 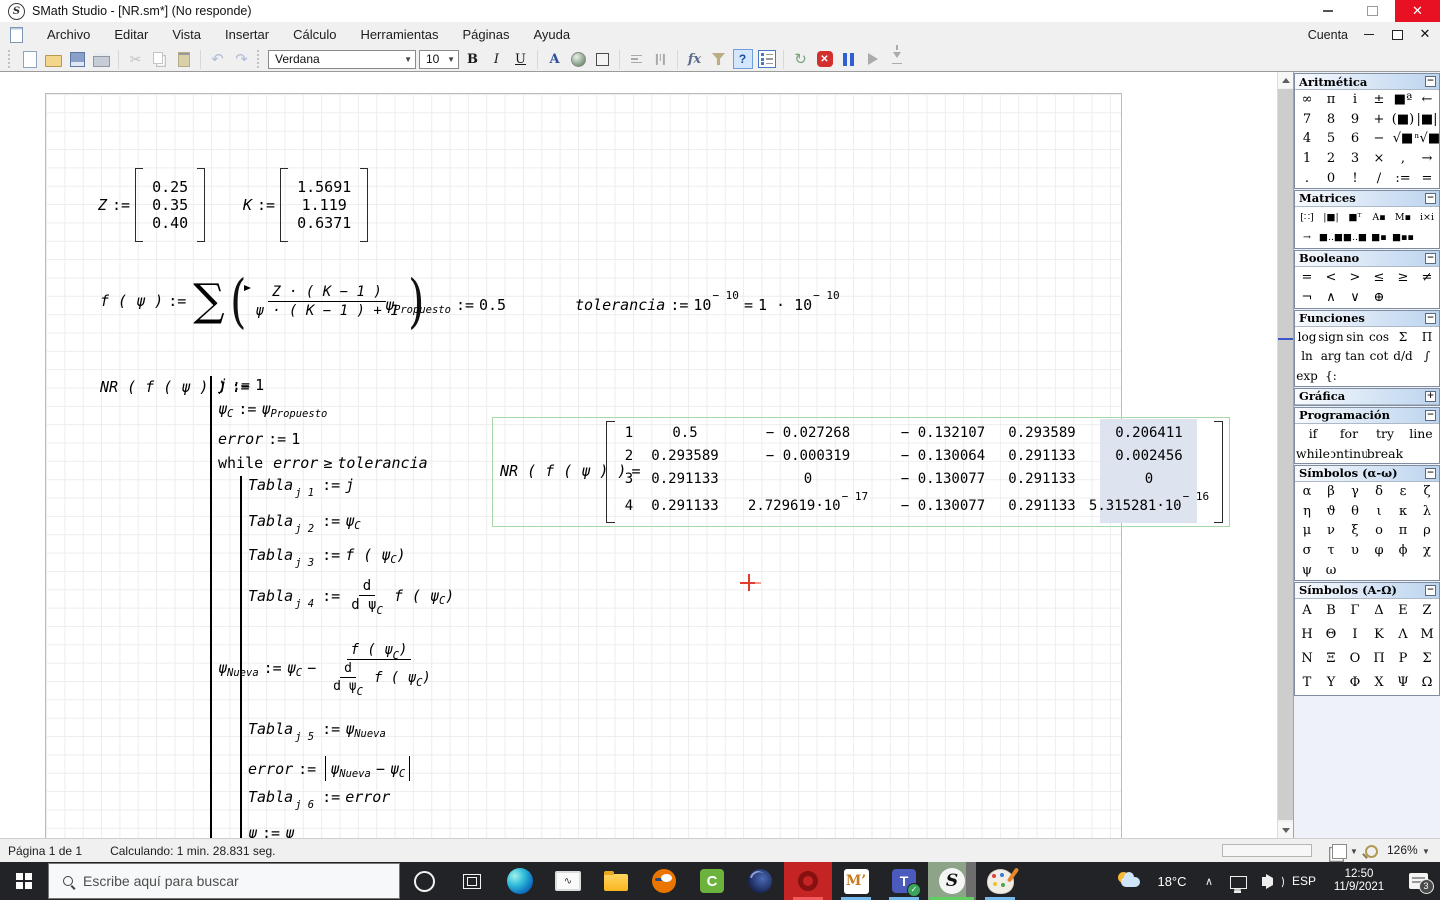 I want to click on stmt-j-init: j:= 1, so click(x=241, y=385).